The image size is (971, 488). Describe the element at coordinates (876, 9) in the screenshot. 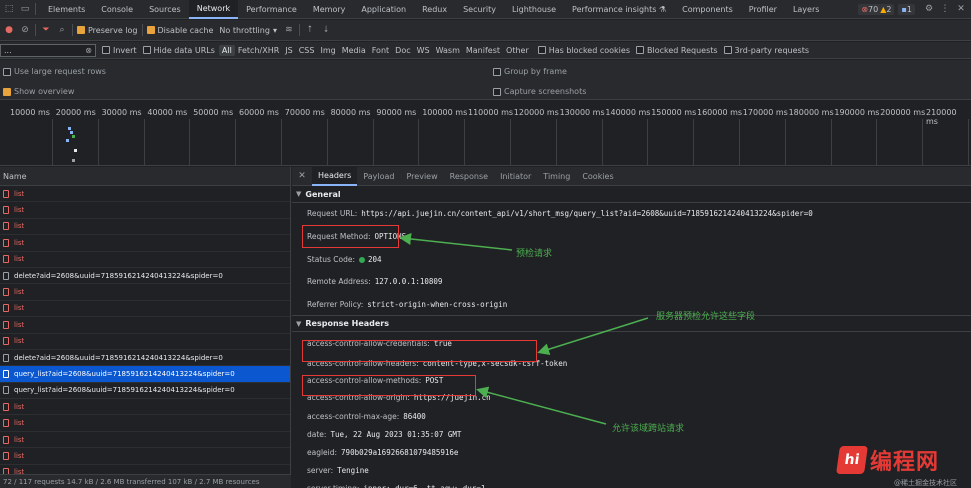

I see `issues-counter: ⊗ 70 ▲ 2` at that location.